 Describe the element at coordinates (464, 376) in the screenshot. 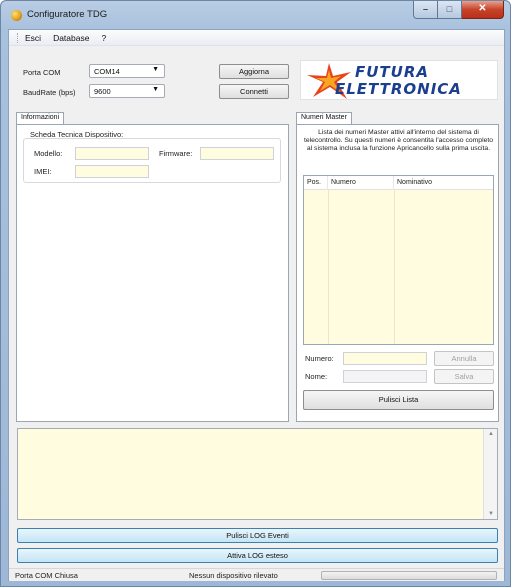

I see `salva-button: Salva` at that location.